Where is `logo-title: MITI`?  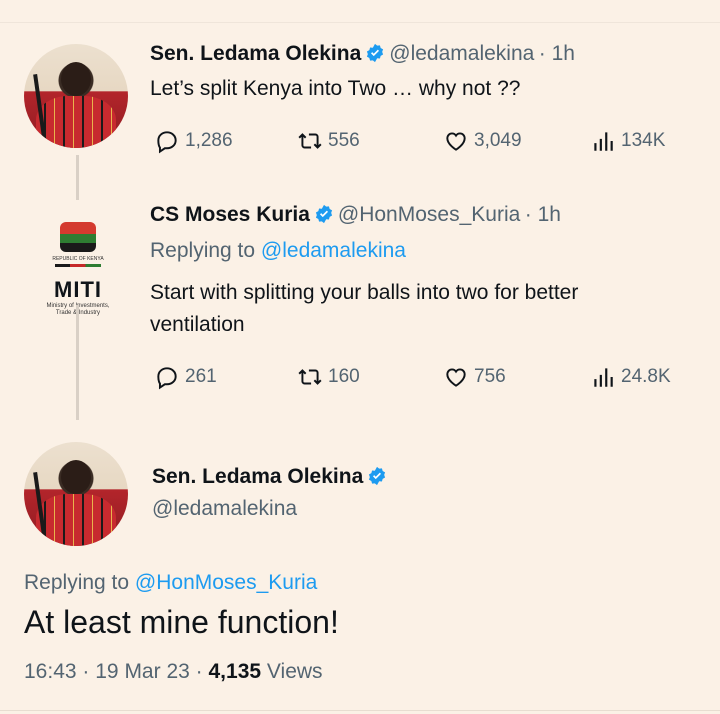 logo-title: MITI is located at coordinates (78, 289).